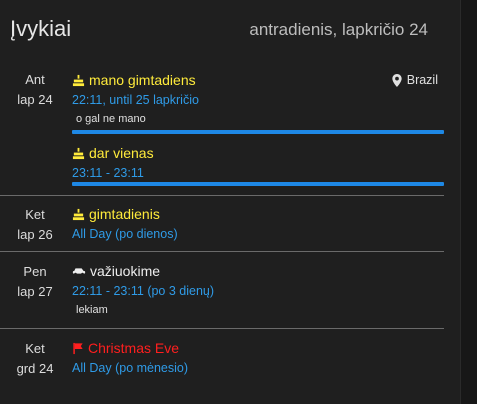  I want to click on day-label: Pen lap 27, so click(35, 282).